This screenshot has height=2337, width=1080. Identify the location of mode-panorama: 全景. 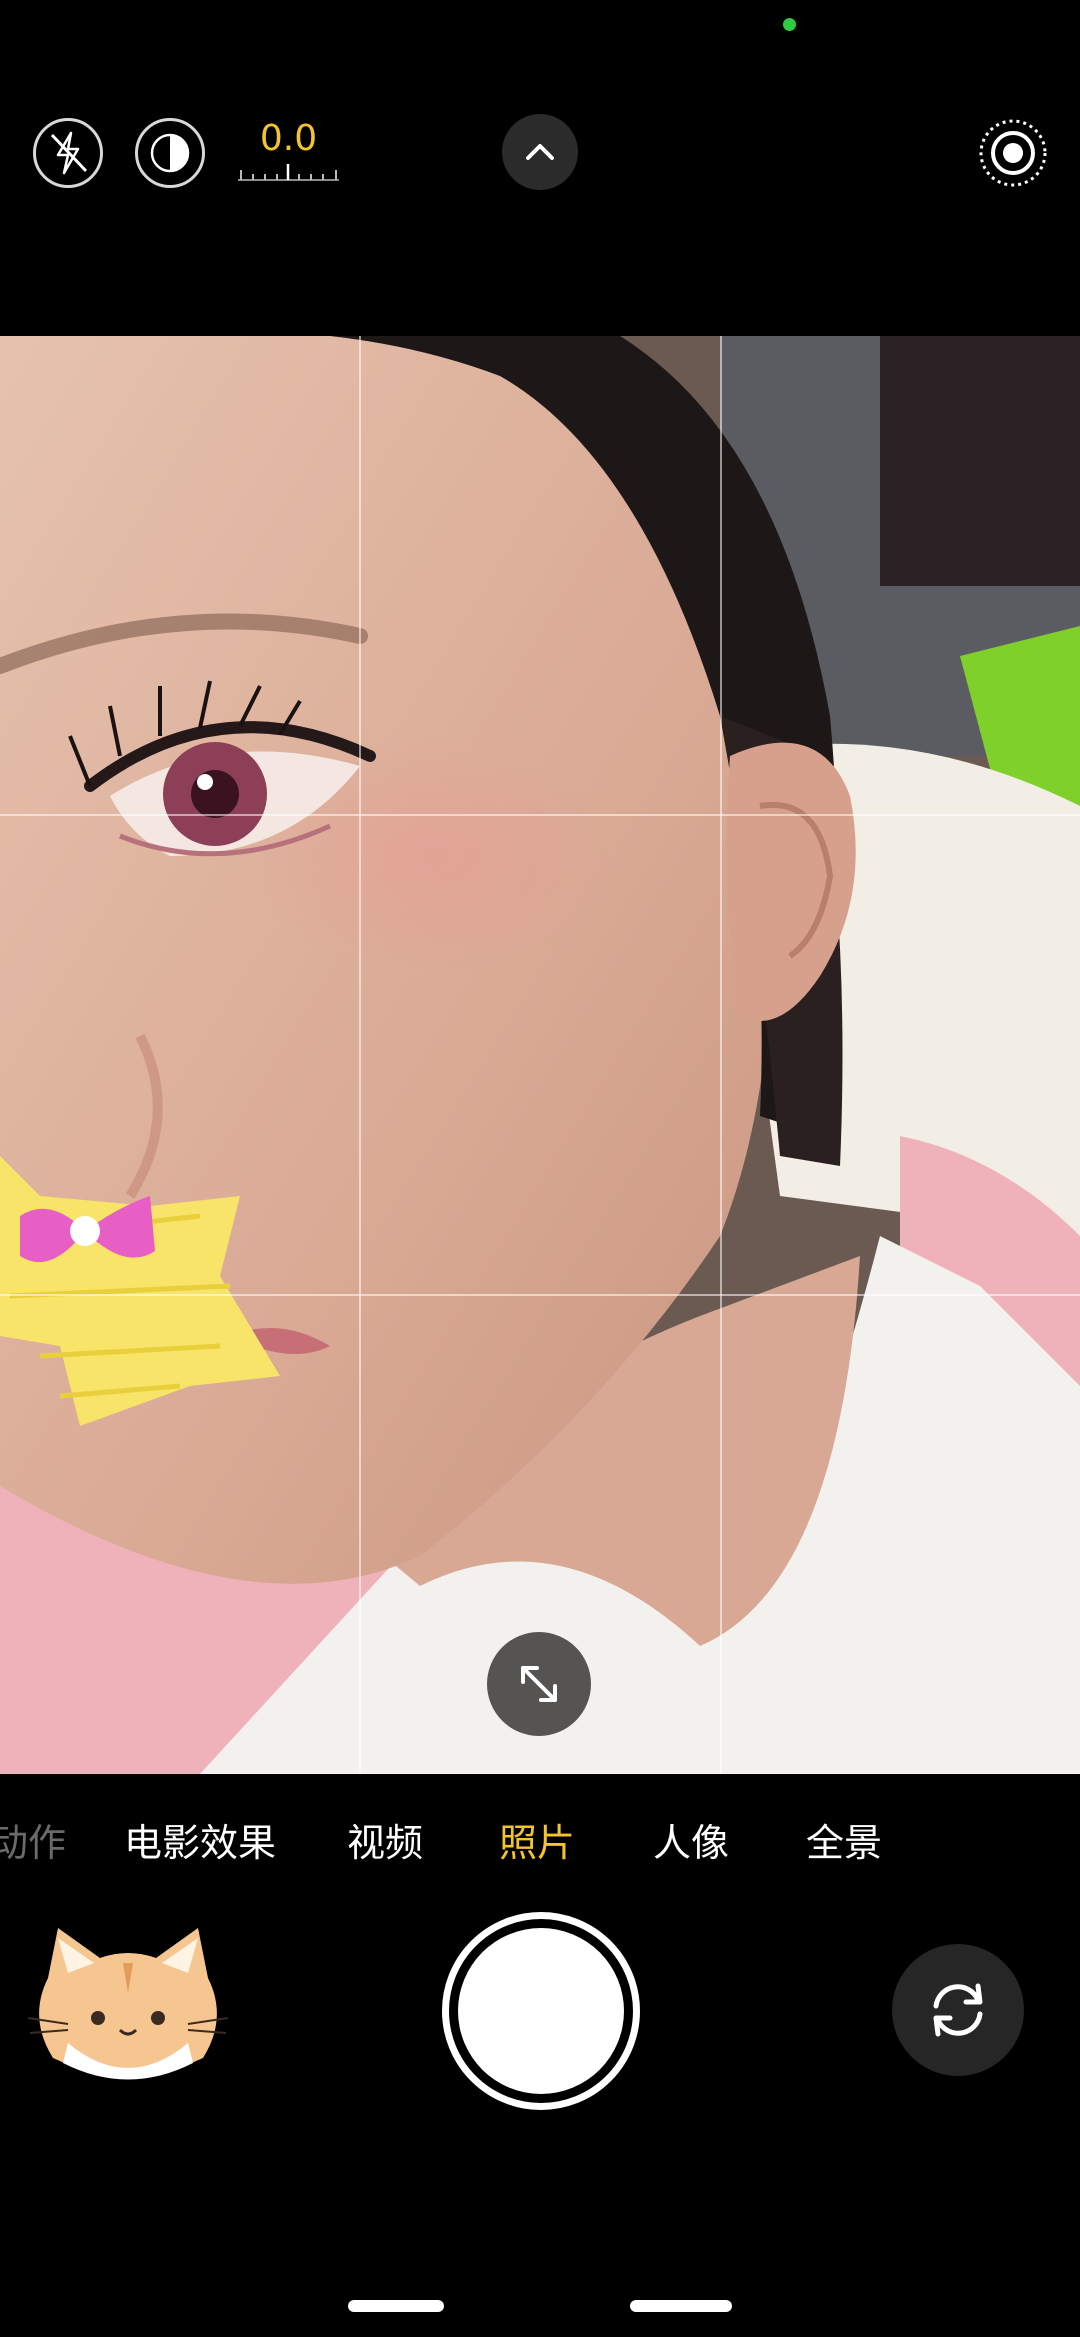
(844, 1839).